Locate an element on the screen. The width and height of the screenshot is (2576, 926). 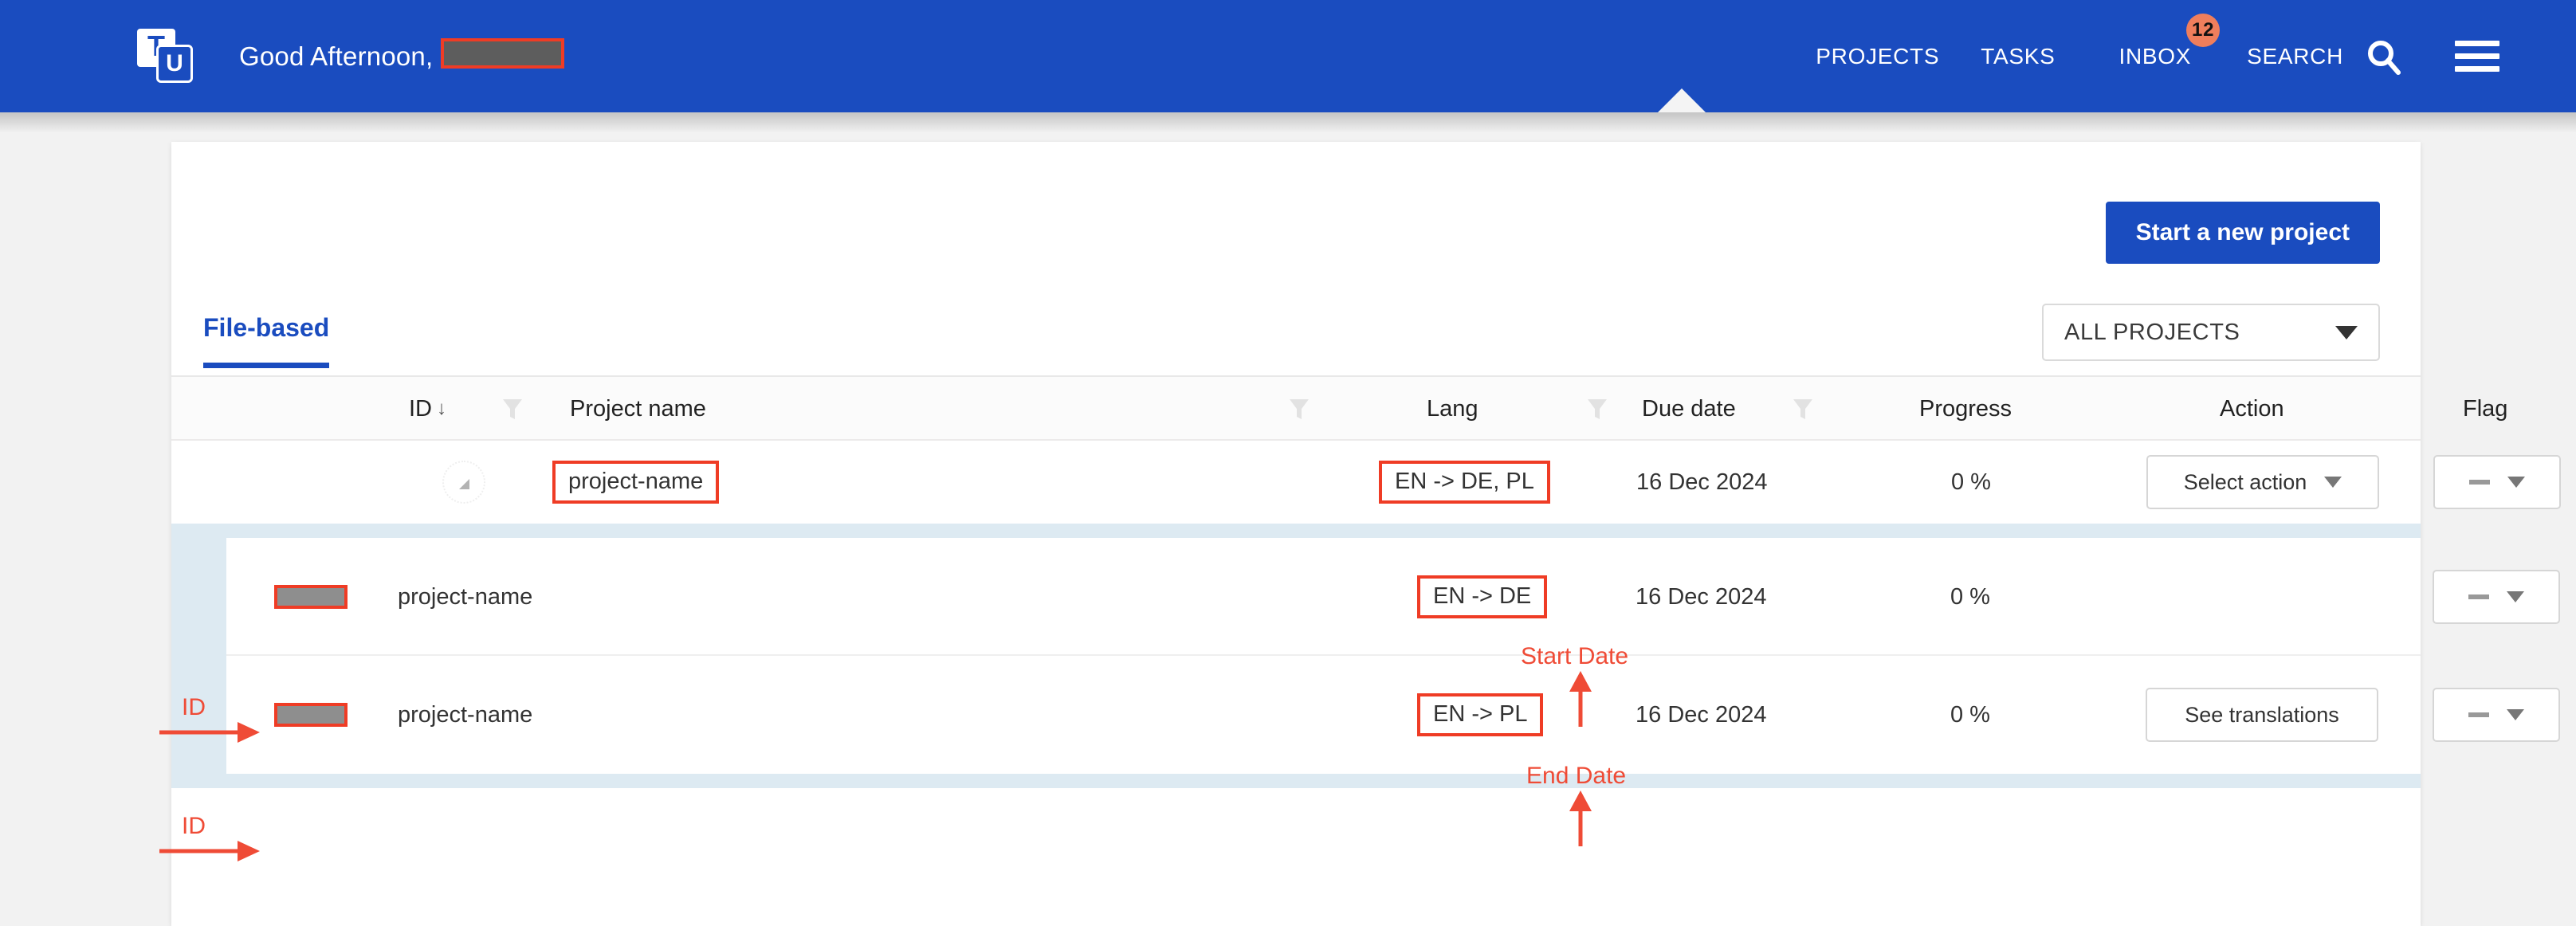
sub2-project-name-cell: project-name is located at coordinates (465, 714).